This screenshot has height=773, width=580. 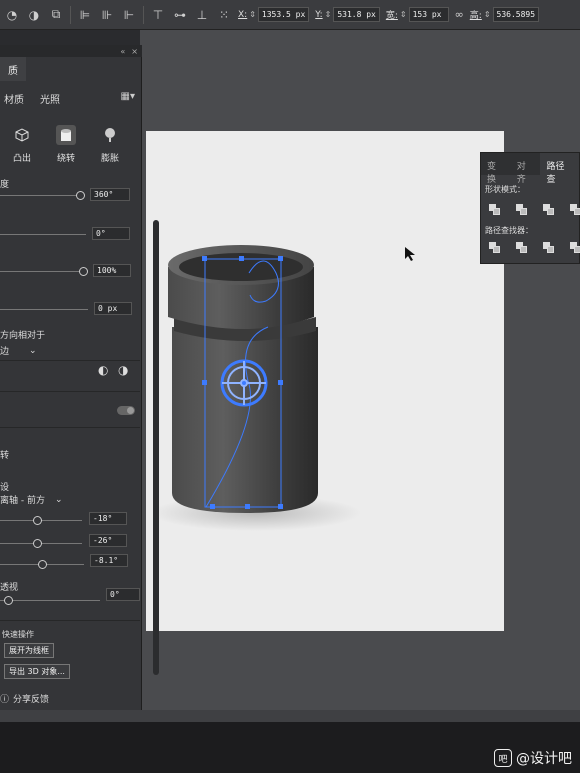 What do you see at coordinates (575, 247) in the screenshot?
I see `crop-icon` at bounding box center [575, 247].